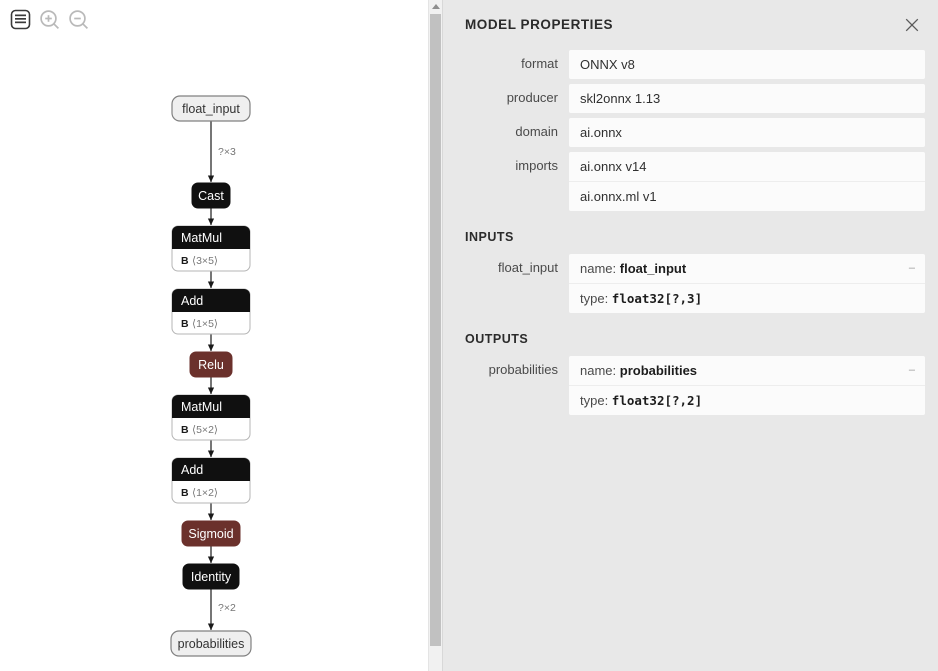 The image size is (938, 671). I want to click on graph-node-probabilities: probabilities, so click(211, 643).